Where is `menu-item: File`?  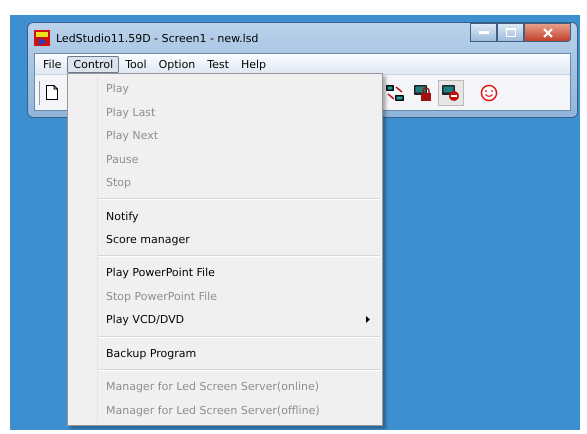 menu-item: File is located at coordinates (52, 64).